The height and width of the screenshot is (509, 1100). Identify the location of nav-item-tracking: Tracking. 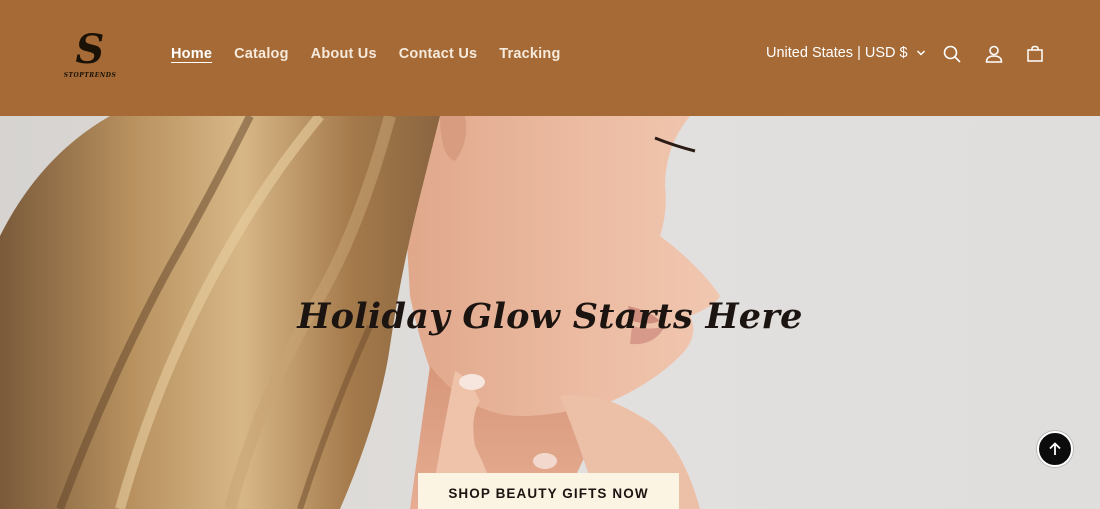
(529, 54).